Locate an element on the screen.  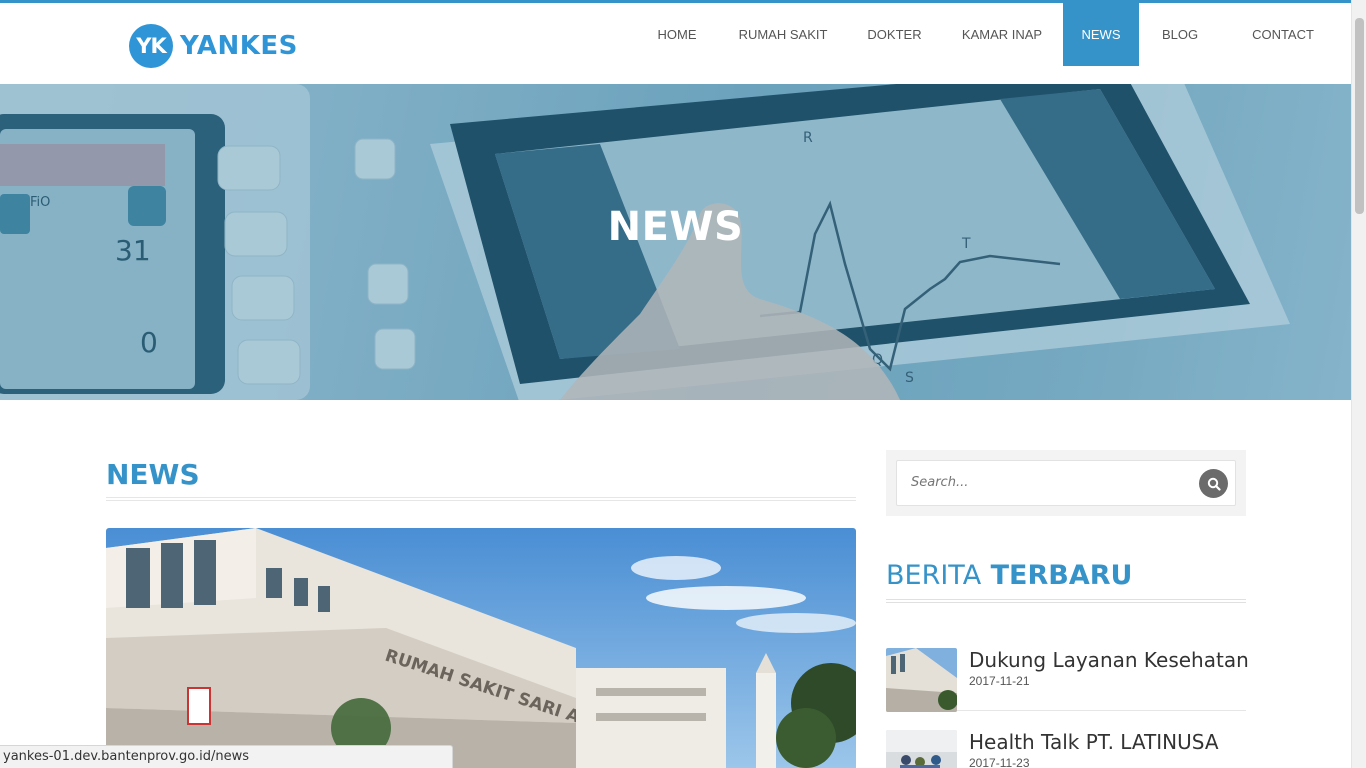
news-date: 2017-11-21 is located at coordinates (999, 681).